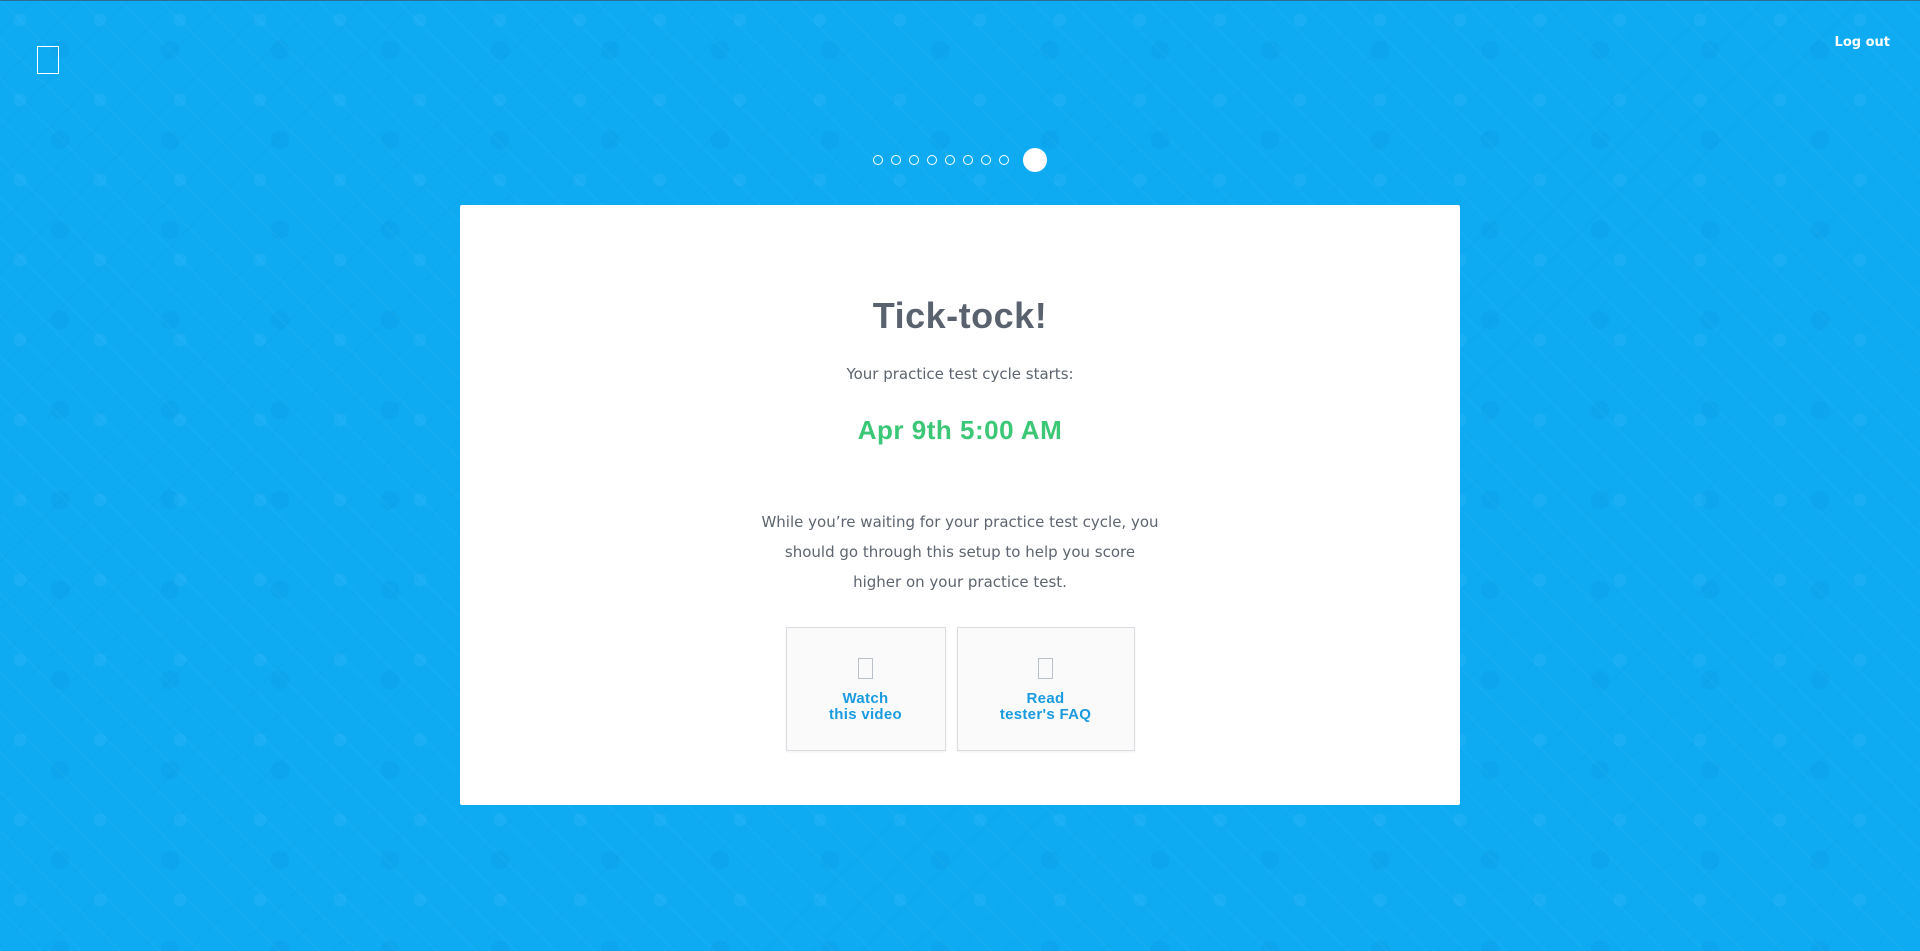 The width and height of the screenshot is (1920, 951). What do you see at coordinates (1045, 698) in the screenshot?
I see `read-faq-label-line1: Read` at bounding box center [1045, 698].